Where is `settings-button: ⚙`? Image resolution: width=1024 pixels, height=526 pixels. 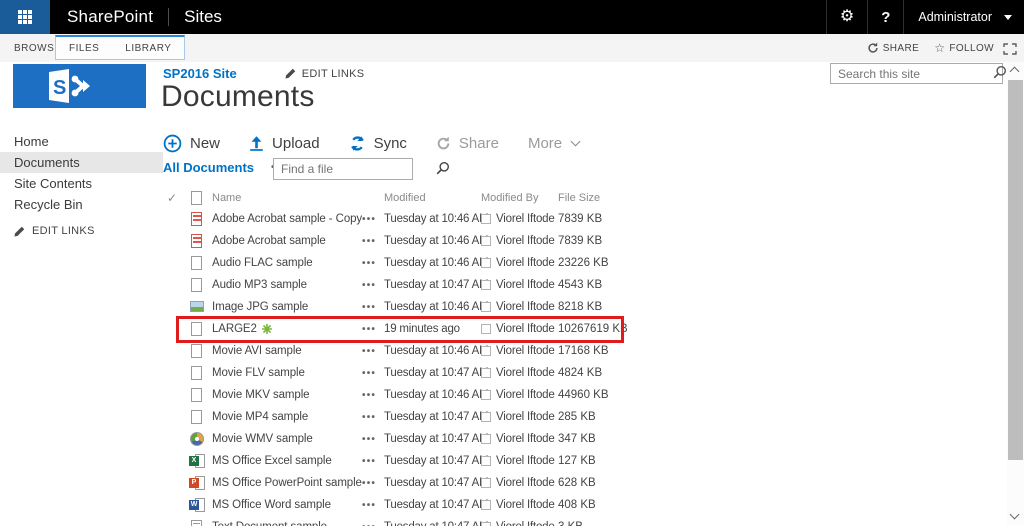 settings-button: ⚙ is located at coordinates (846, 17).